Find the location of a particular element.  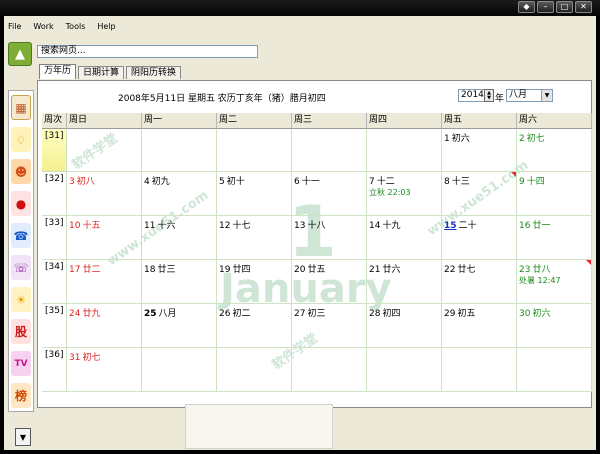

day-cell: 1 初六 is located at coordinates (479, 150).